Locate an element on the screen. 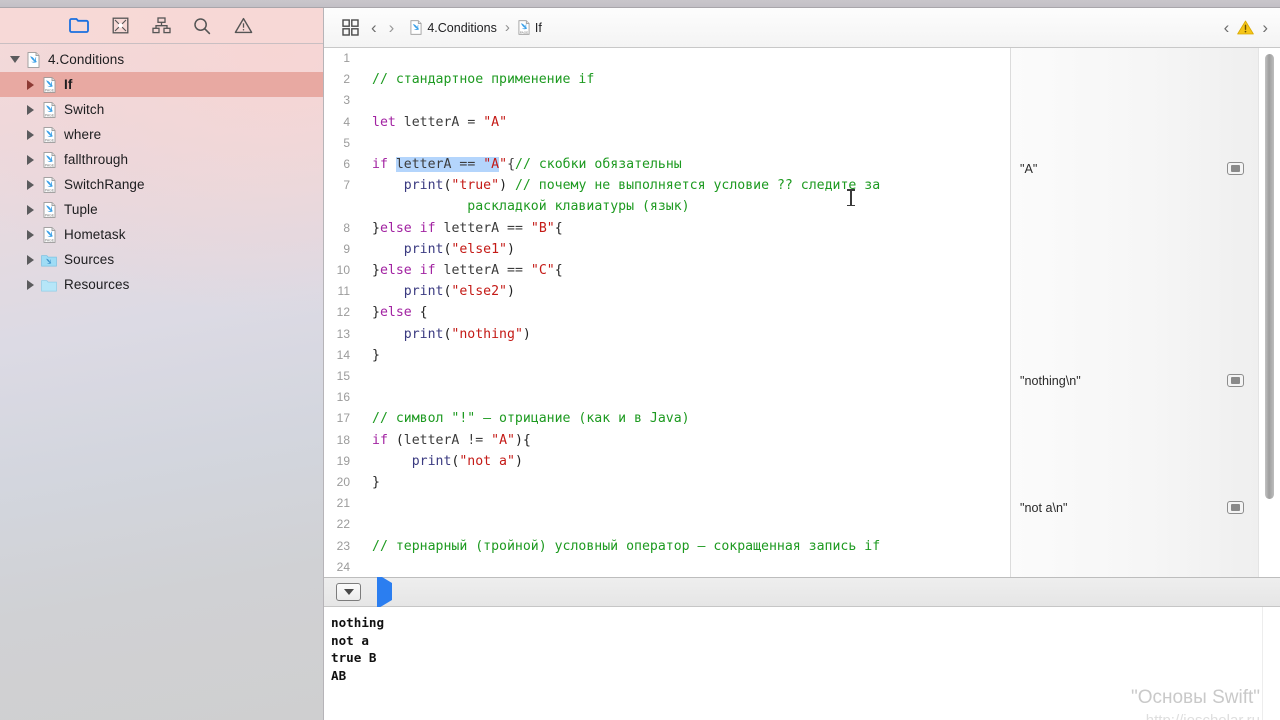 The image size is (1280, 720). project-navigator-icon is located at coordinates (79, 26).